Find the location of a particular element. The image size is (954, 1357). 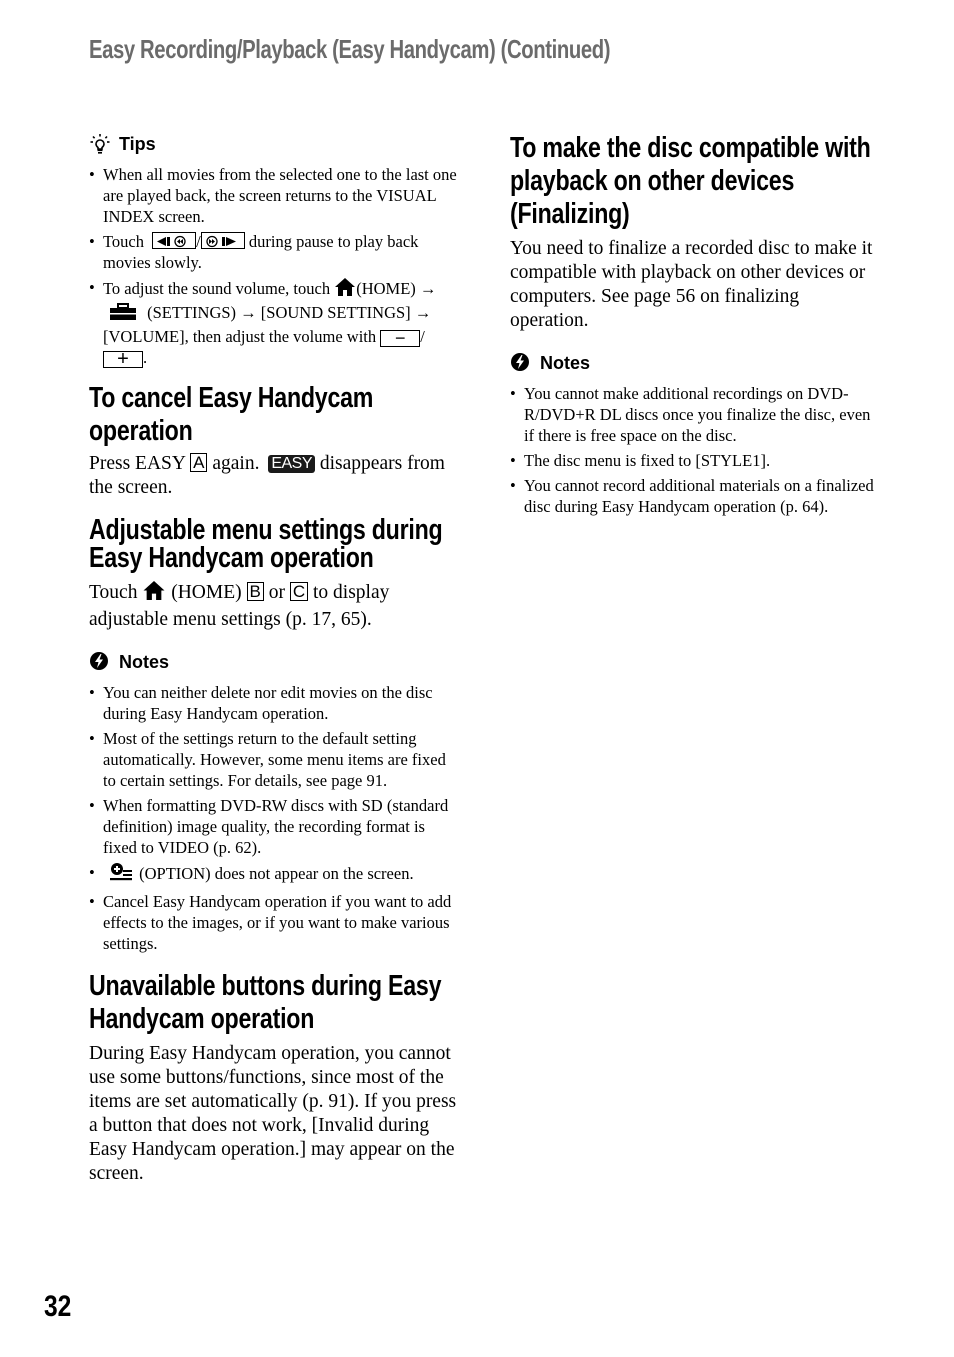

settings-label: (SETTINGS) is located at coordinates (192, 312).